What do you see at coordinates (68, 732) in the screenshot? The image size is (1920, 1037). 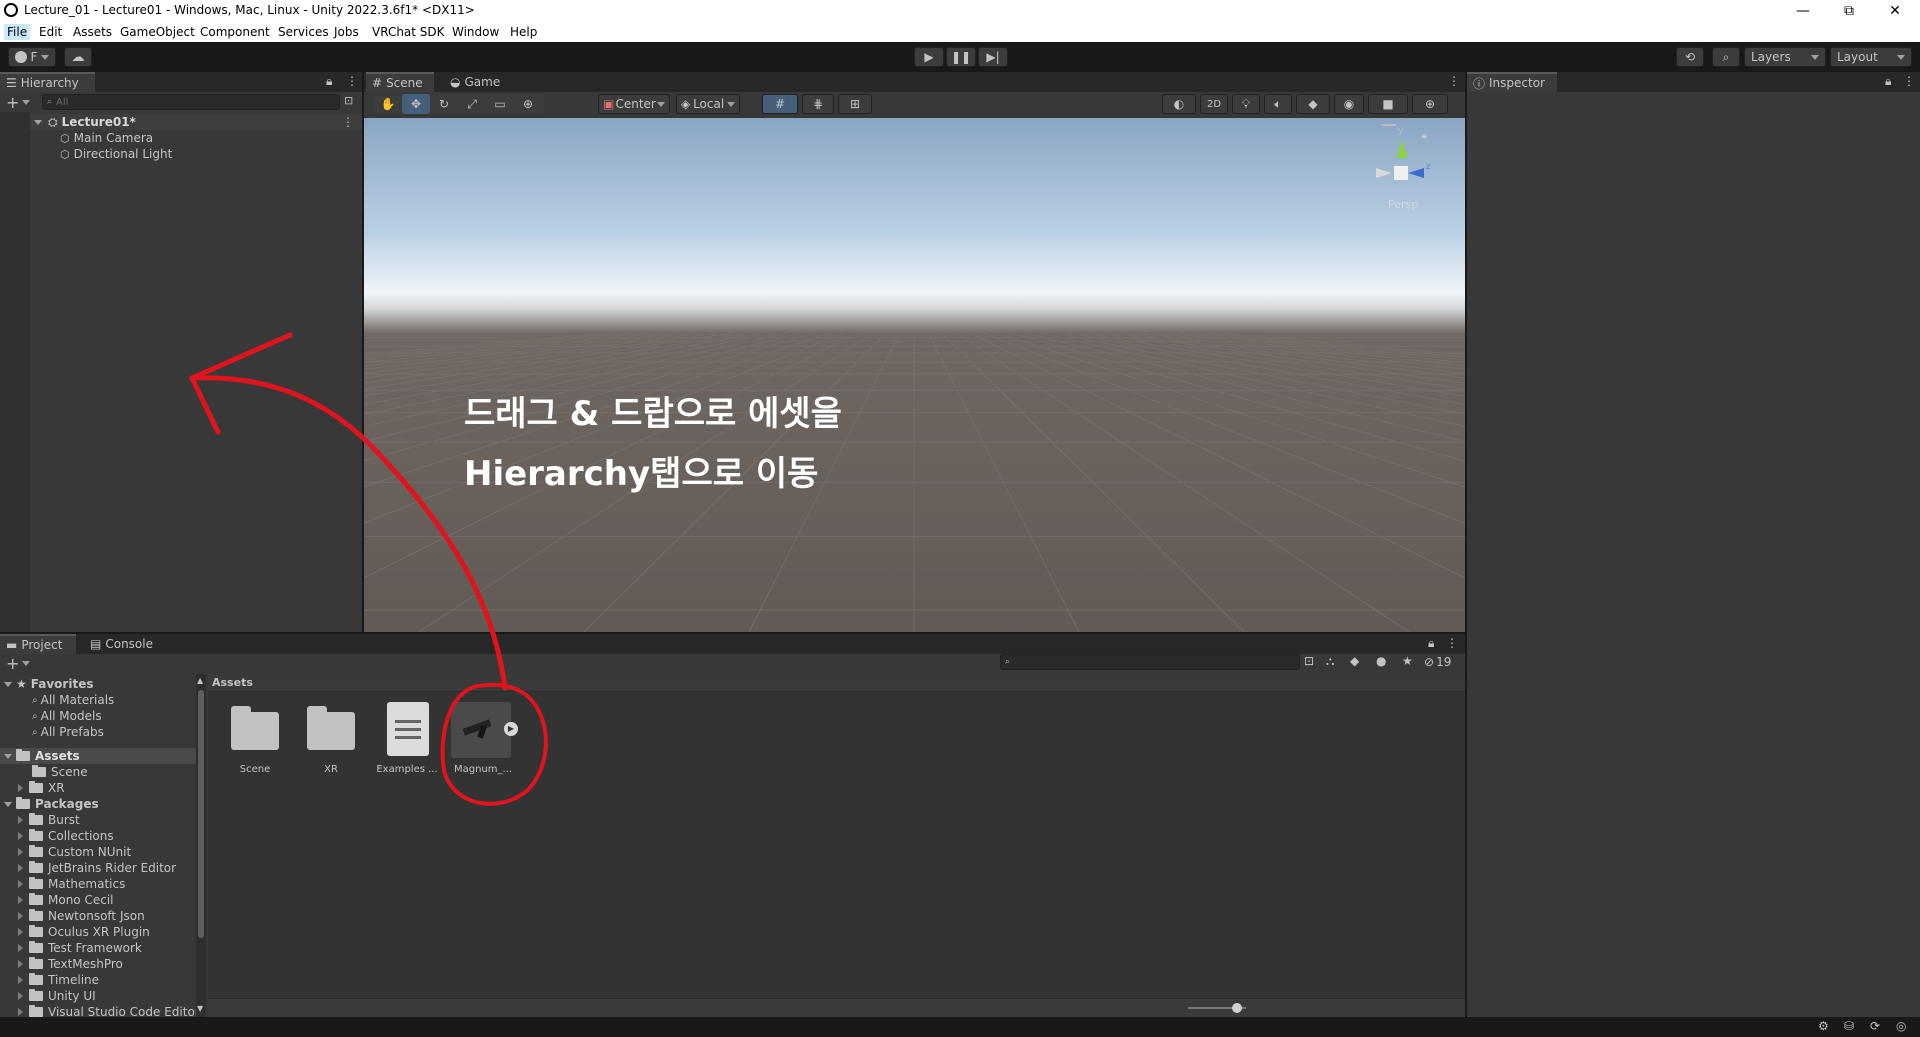 I see `favorite-item: ⌕ All Prefabs` at bounding box center [68, 732].